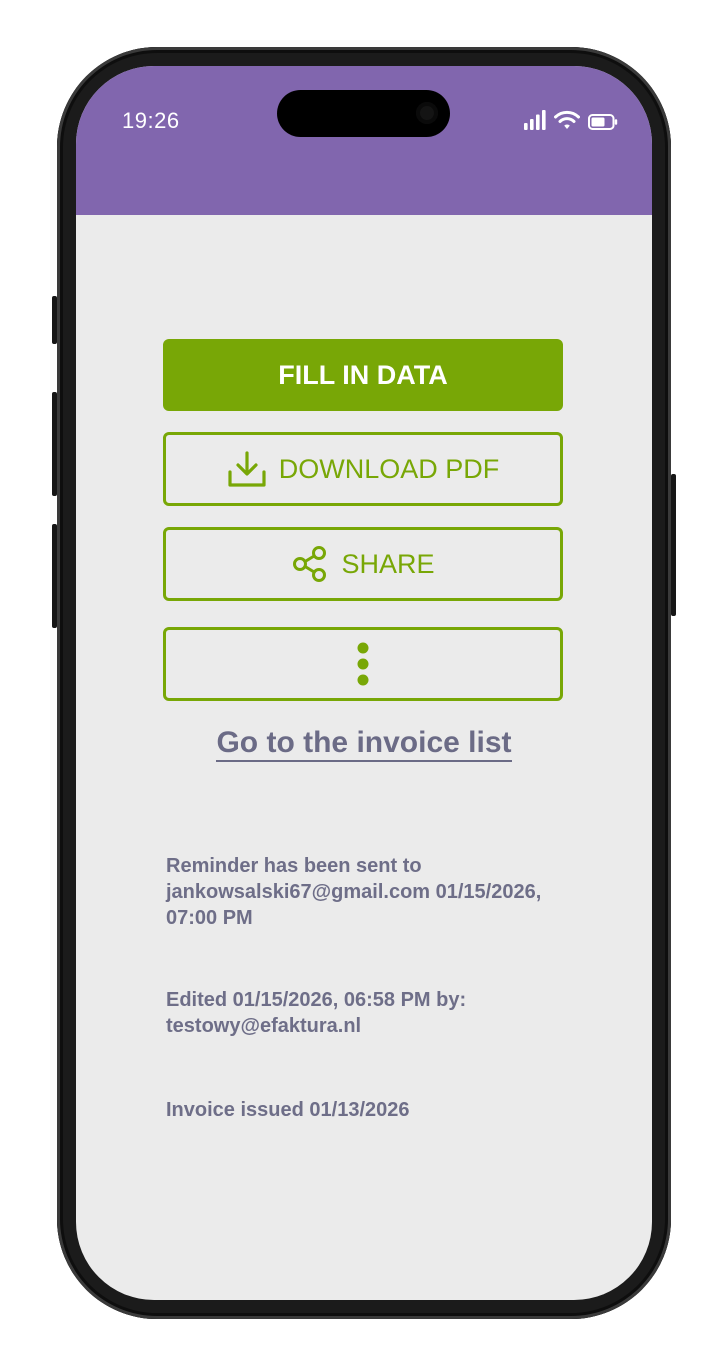 The height and width of the screenshot is (1354, 722). I want to click on status-icons, so click(571, 120).